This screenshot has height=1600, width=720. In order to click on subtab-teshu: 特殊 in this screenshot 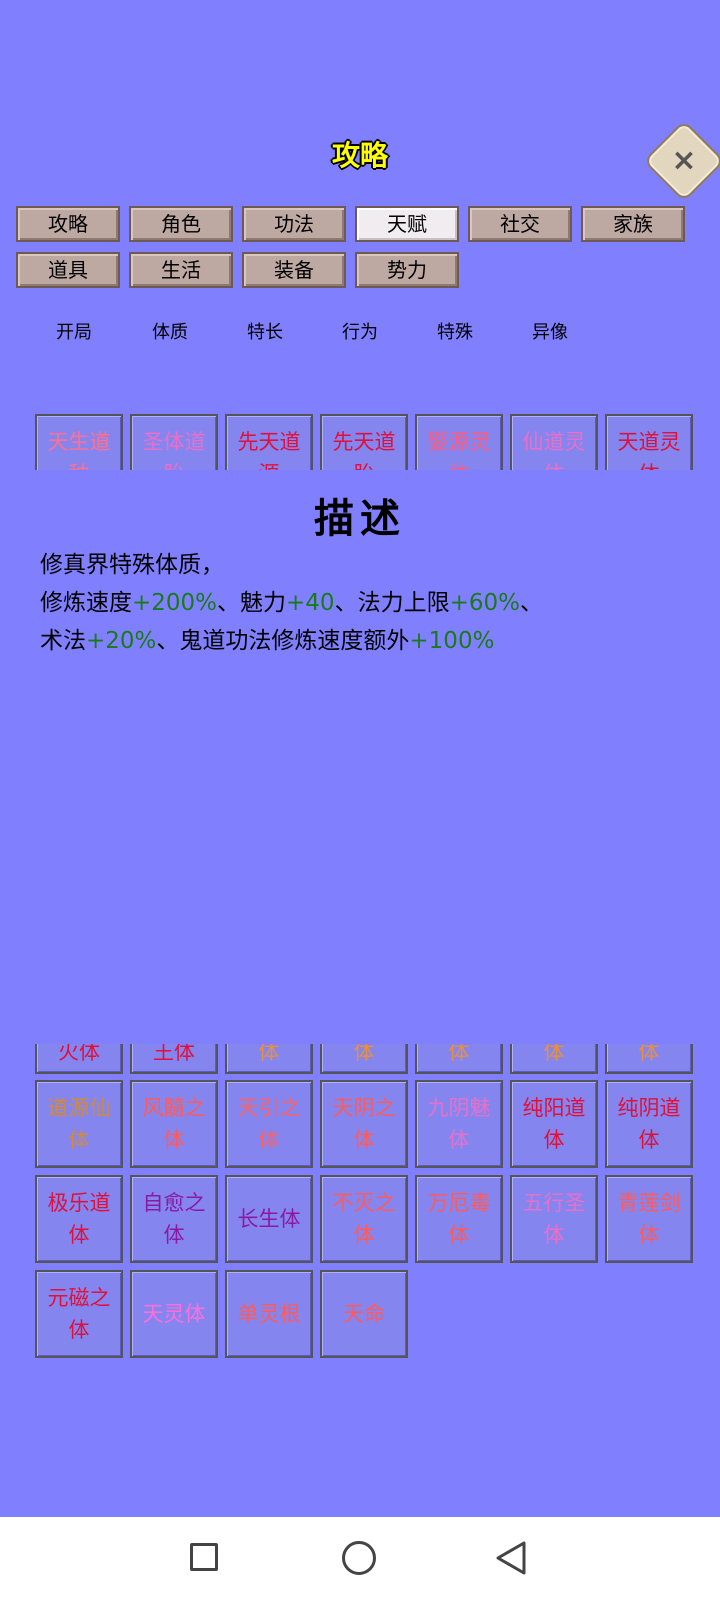, I will do `click(455, 331)`.